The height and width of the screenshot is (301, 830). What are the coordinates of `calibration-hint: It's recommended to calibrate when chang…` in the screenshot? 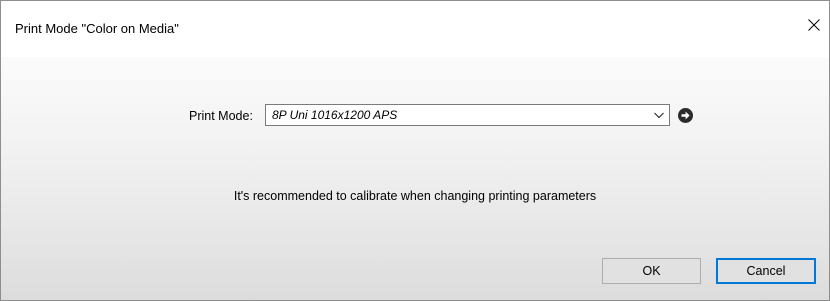 It's located at (415, 196).